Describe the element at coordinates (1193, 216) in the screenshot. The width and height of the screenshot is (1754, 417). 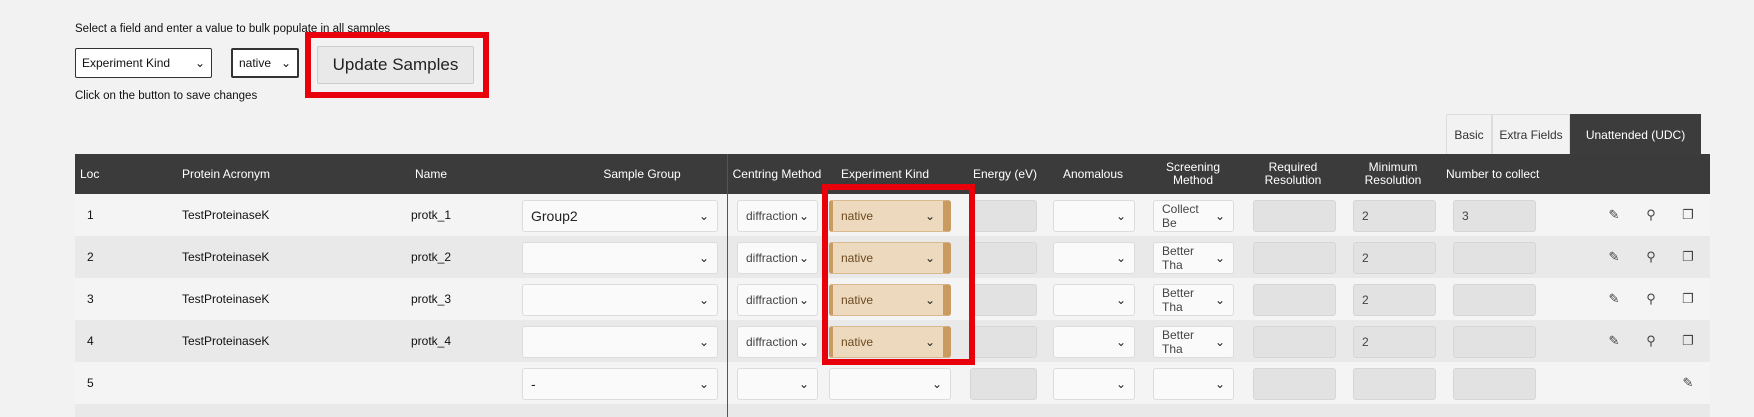
I see `screening-method-select: Collect Be ⌄` at that location.